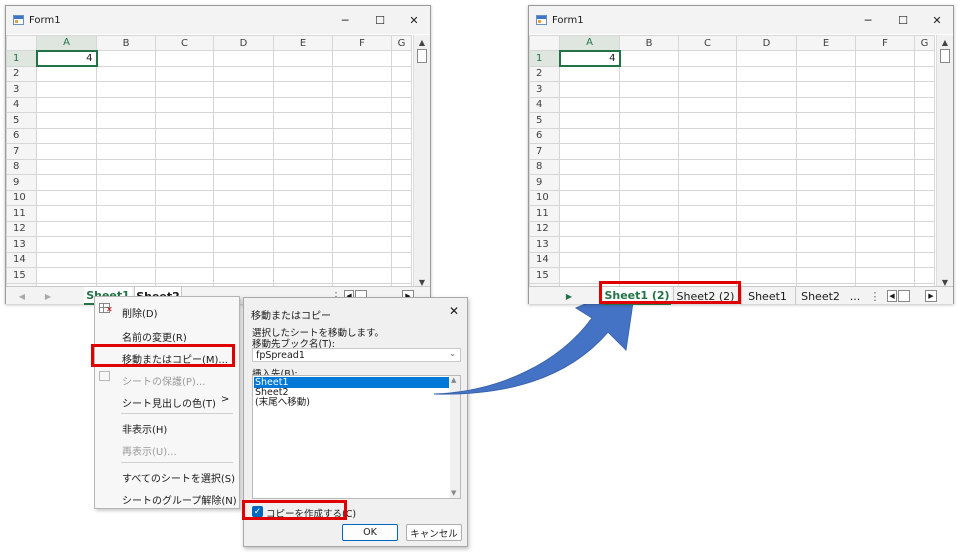 Image resolution: width=960 pixels, height=552 pixels. What do you see at coordinates (544, 151) in the screenshot?
I see `row-header: 7` at bounding box center [544, 151].